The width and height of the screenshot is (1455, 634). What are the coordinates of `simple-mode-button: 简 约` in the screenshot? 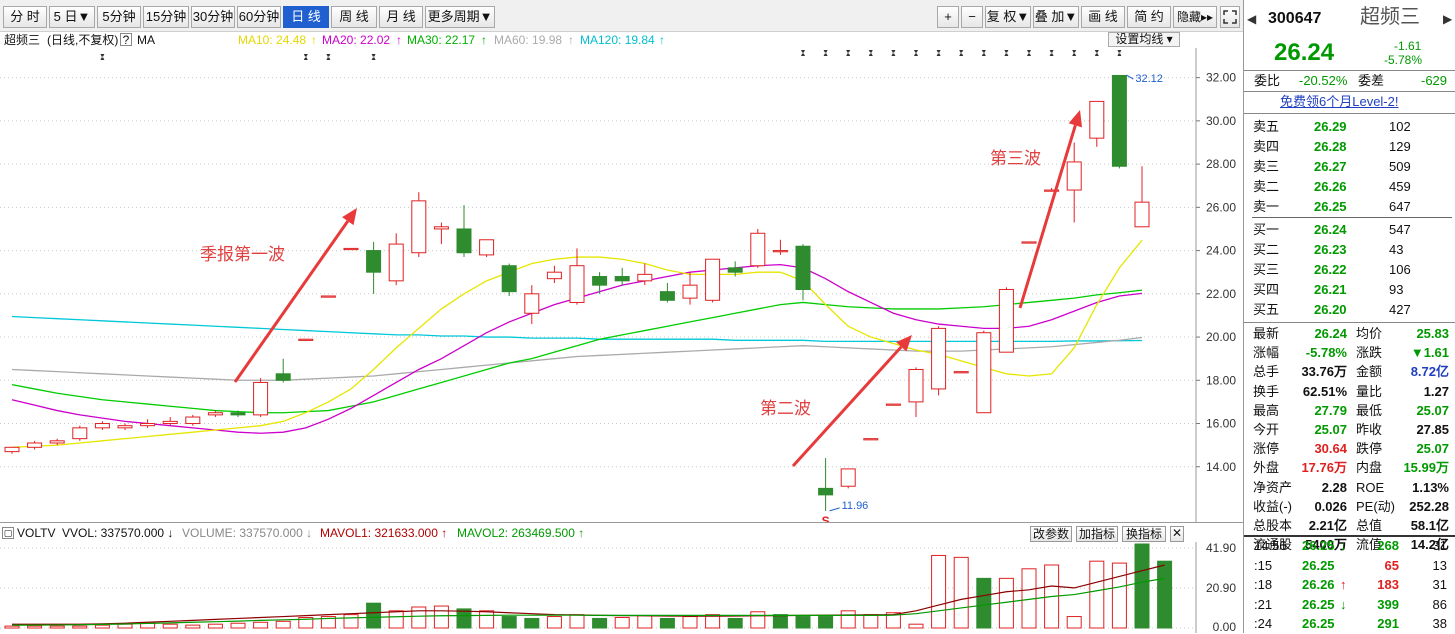 It's located at (1149, 17).